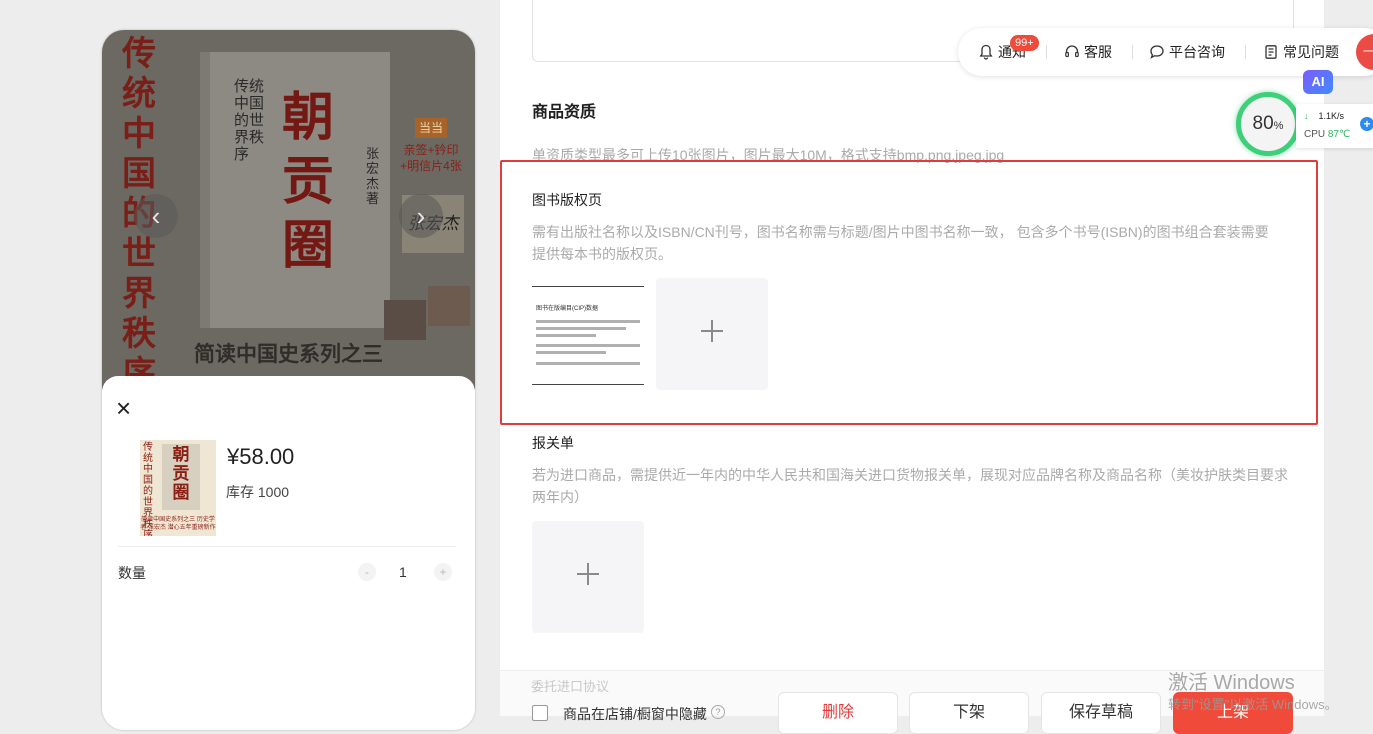 This screenshot has height=734, width=1373. Describe the element at coordinates (249, 120) in the screenshot. I see `cover-book-subtitle: 传统中国的世界秩序` at that location.